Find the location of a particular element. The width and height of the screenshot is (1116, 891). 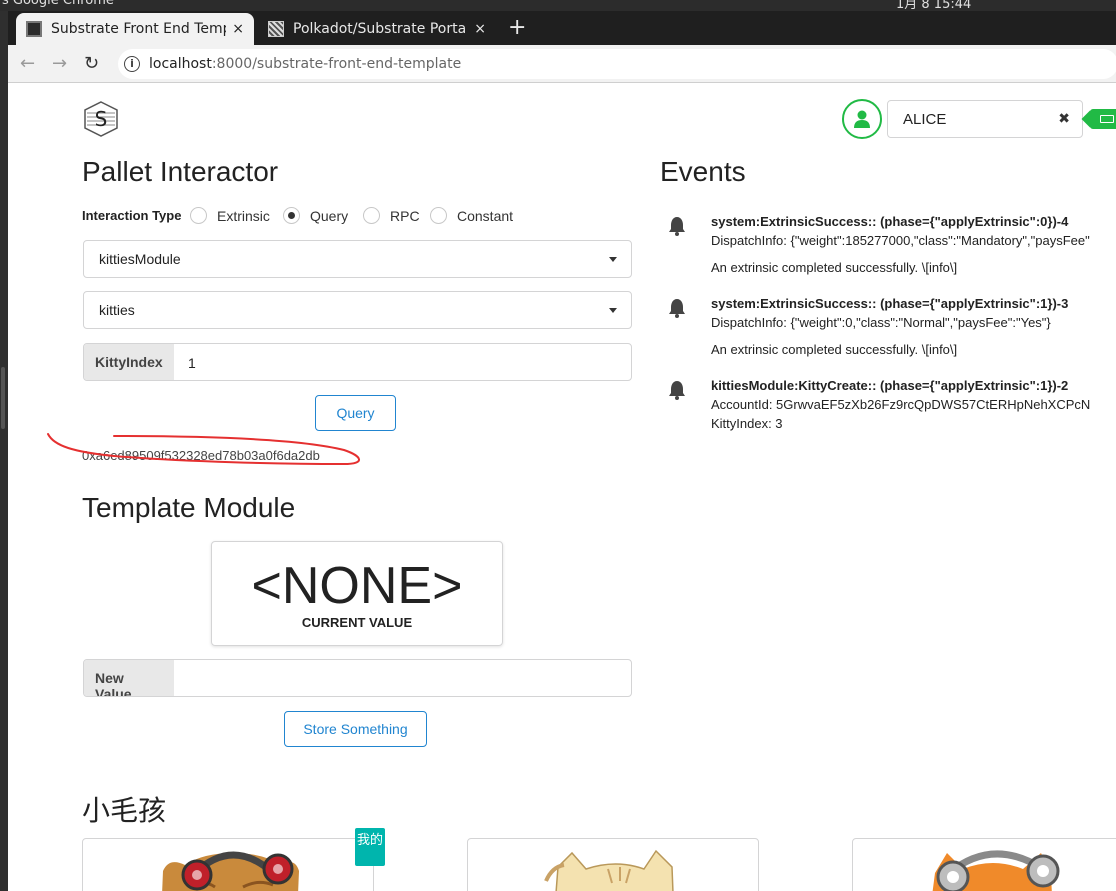

interaction-type-label: Interaction Type is located at coordinates (132, 215).